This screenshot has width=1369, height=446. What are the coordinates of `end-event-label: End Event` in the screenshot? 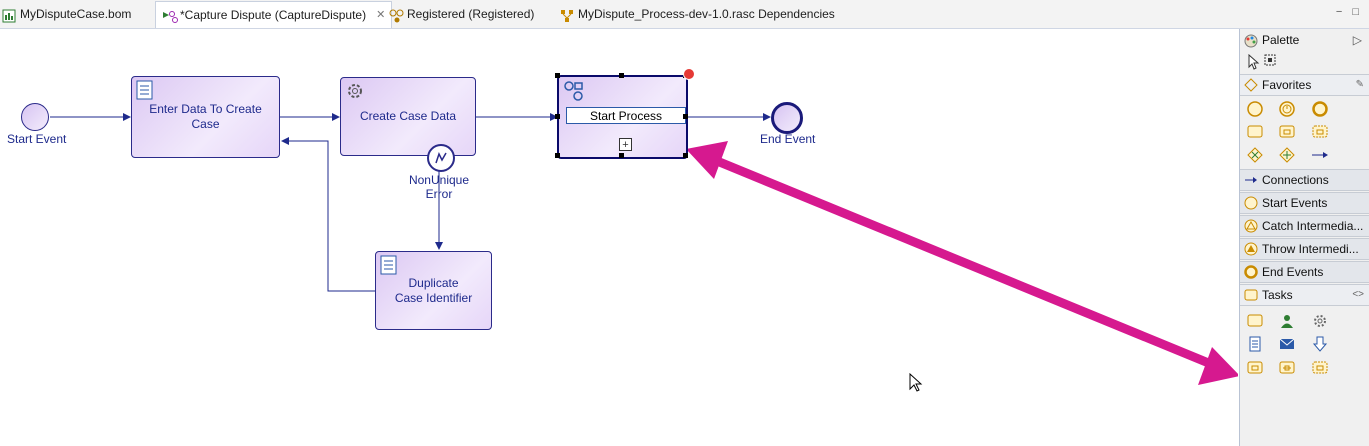 It's located at (788, 139).